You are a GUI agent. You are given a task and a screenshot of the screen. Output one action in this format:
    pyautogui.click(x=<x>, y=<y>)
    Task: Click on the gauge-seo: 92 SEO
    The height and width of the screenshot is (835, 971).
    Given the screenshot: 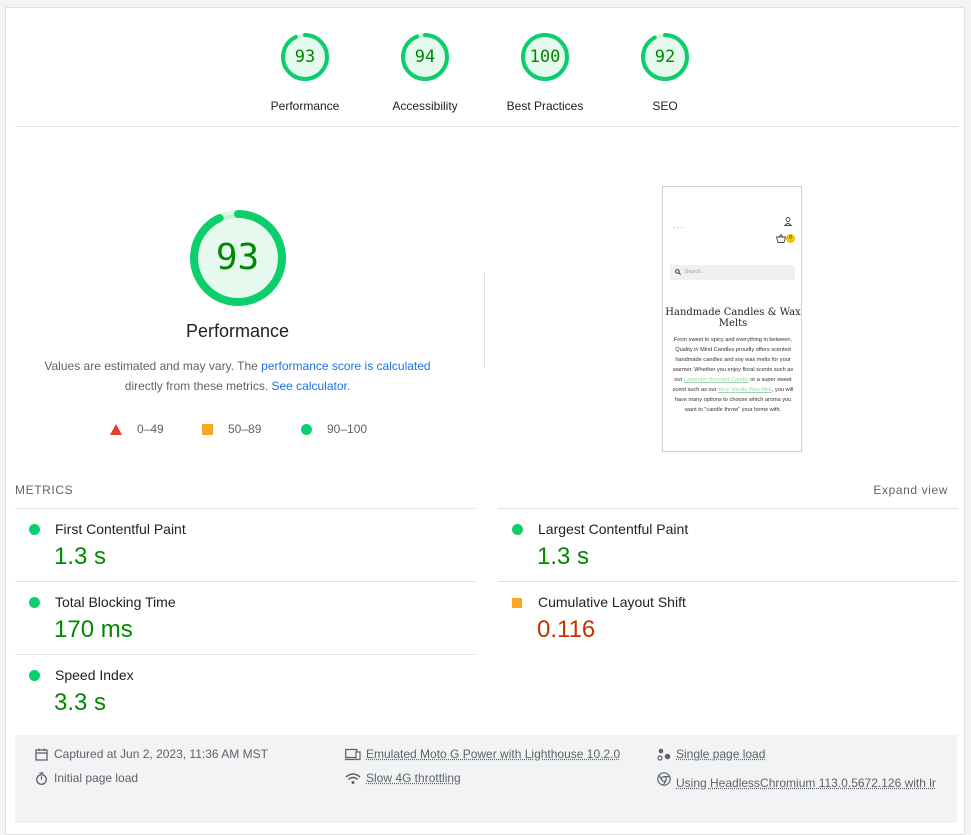 What is the action you would take?
    pyautogui.click(x=665, y=72)
    